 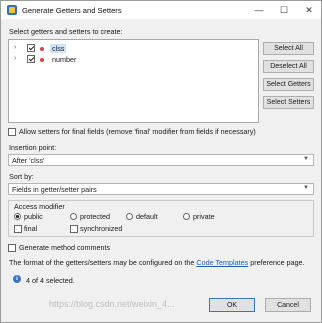 I want to click on default-radio, so click(x=129, y=216).